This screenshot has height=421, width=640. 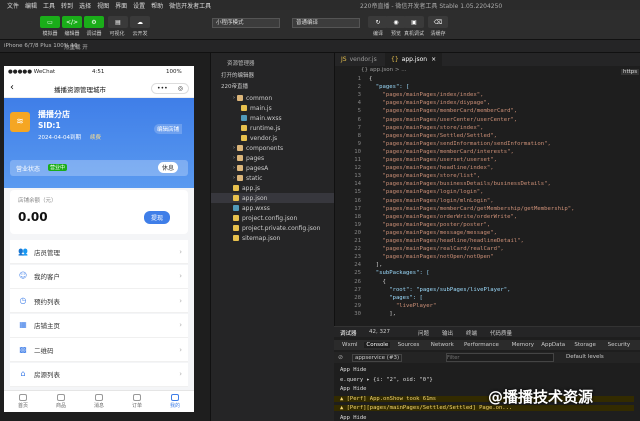 What do you see at coordinates (85, 5) in the screenshot?
I see `menu-item: 选择` at bounding box center [85, 5].